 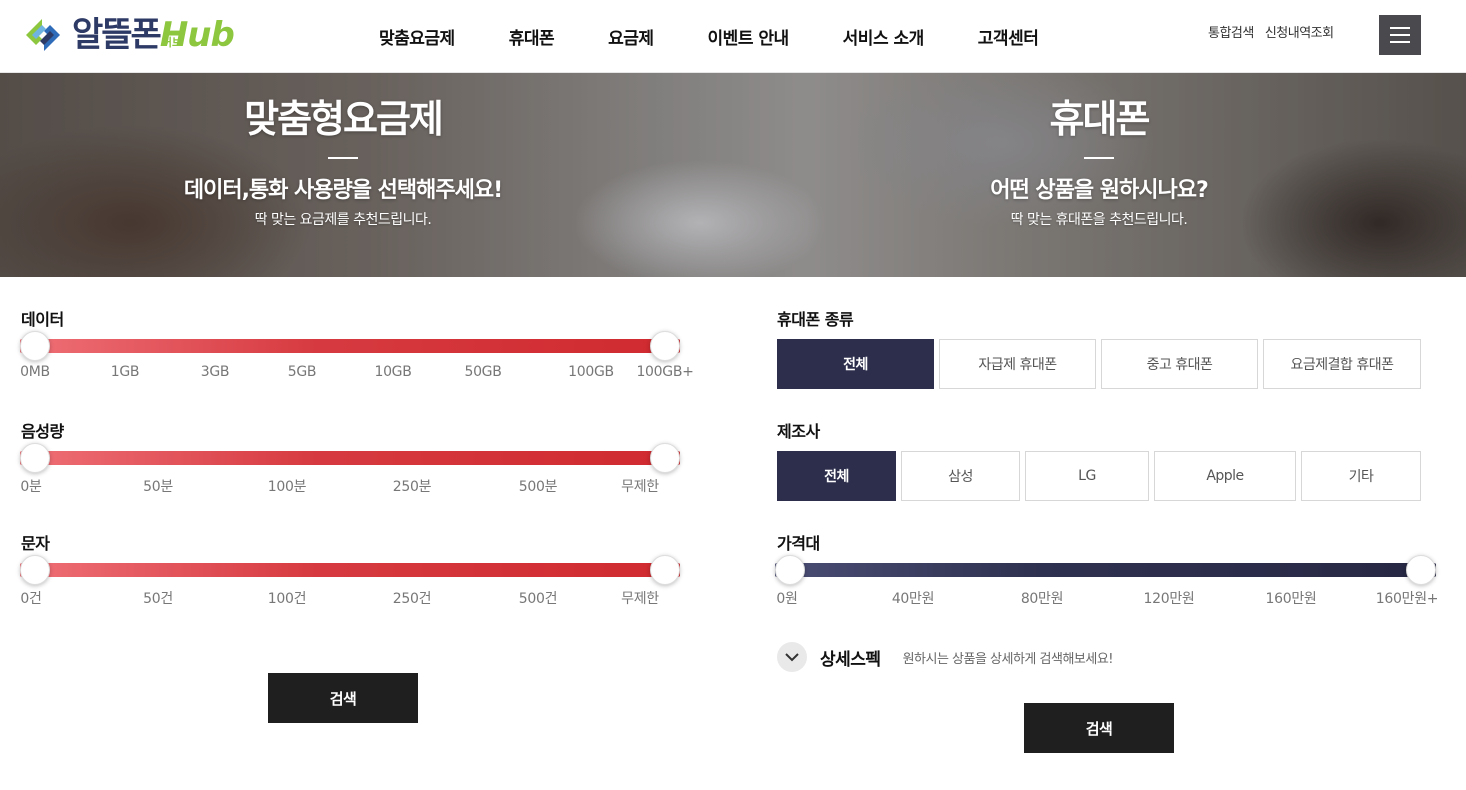 What do you see at coordinates (35, 543) in the screenshot?
I see `sms-label: 문자` at bounding box center [35, 543].